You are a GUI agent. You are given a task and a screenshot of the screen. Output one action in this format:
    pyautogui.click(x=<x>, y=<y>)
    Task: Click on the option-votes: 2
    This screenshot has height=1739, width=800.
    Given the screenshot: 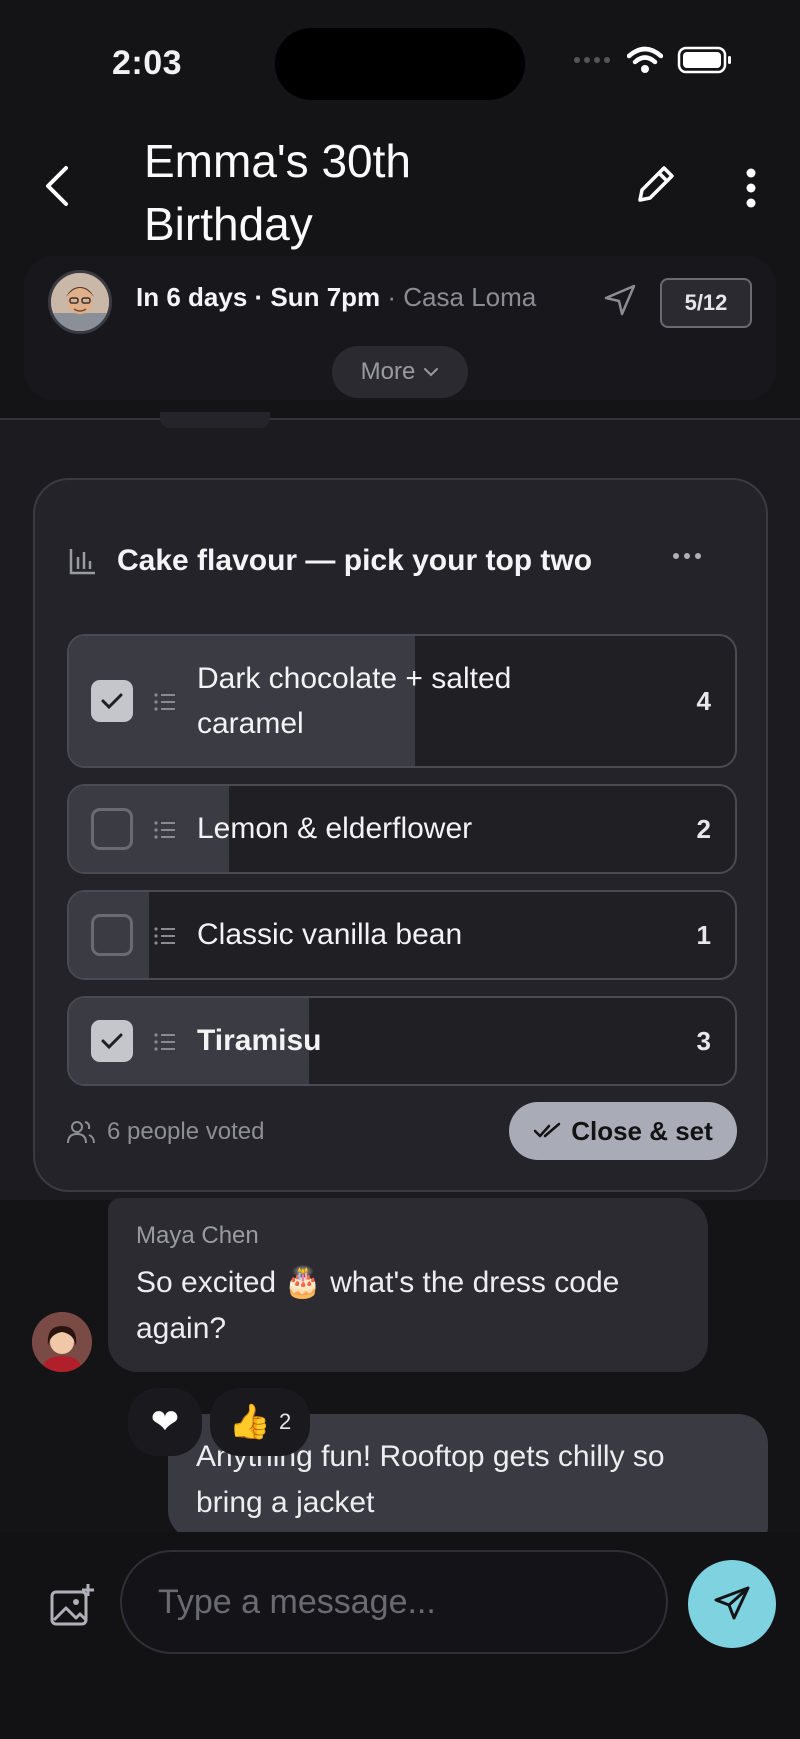 What is the action you would take?
    pyautogui.click(x=703, y=829)
    